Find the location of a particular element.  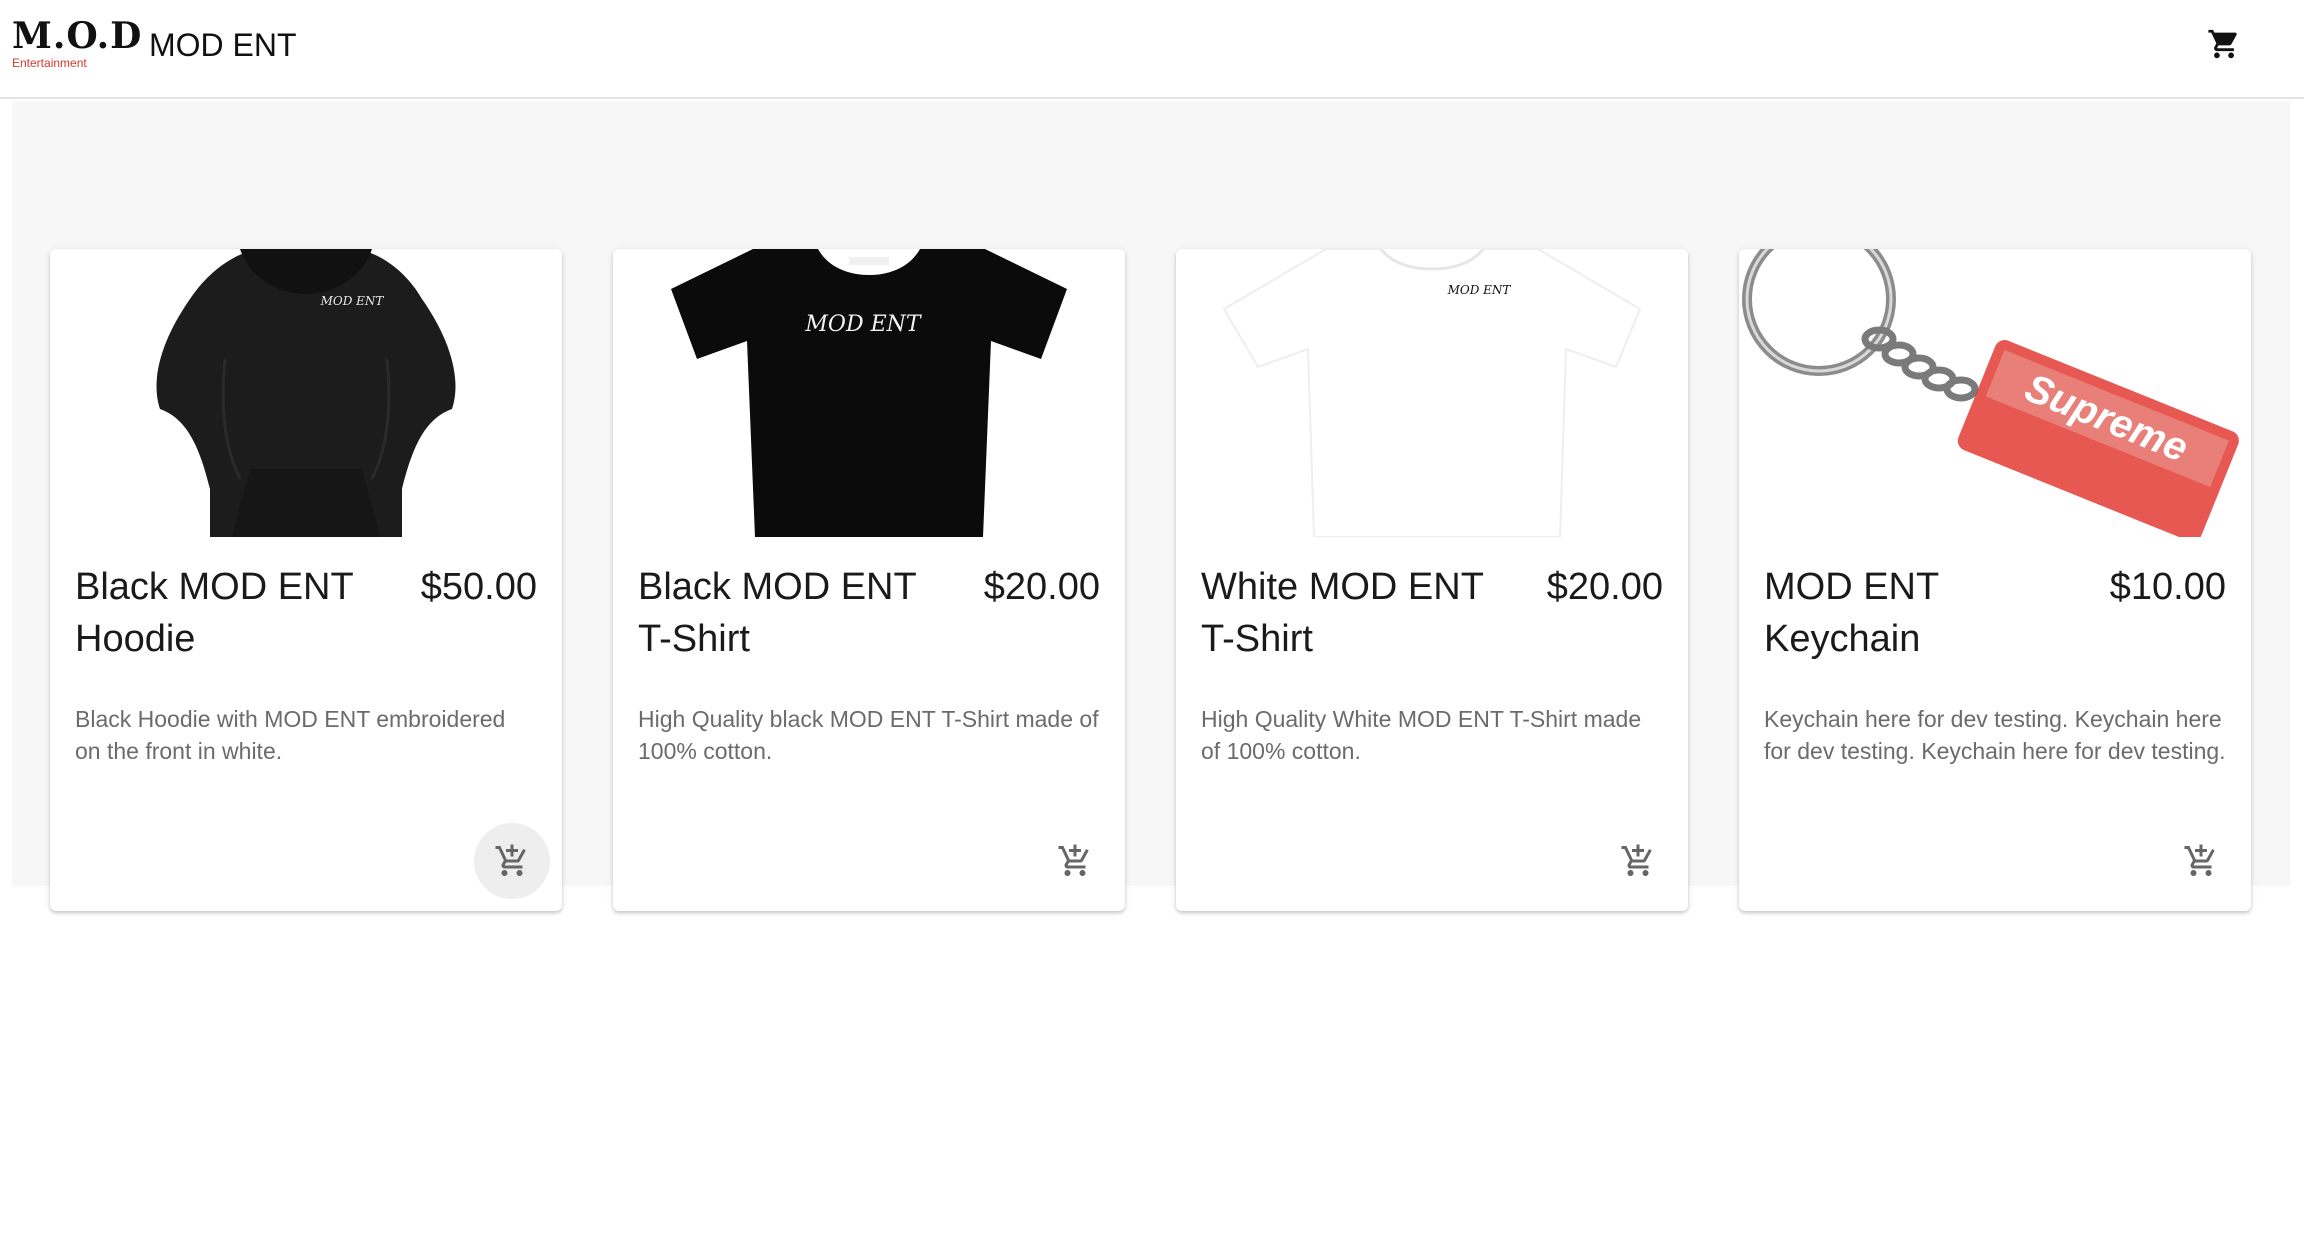

cart-button is located at coordinates (2224, 44).